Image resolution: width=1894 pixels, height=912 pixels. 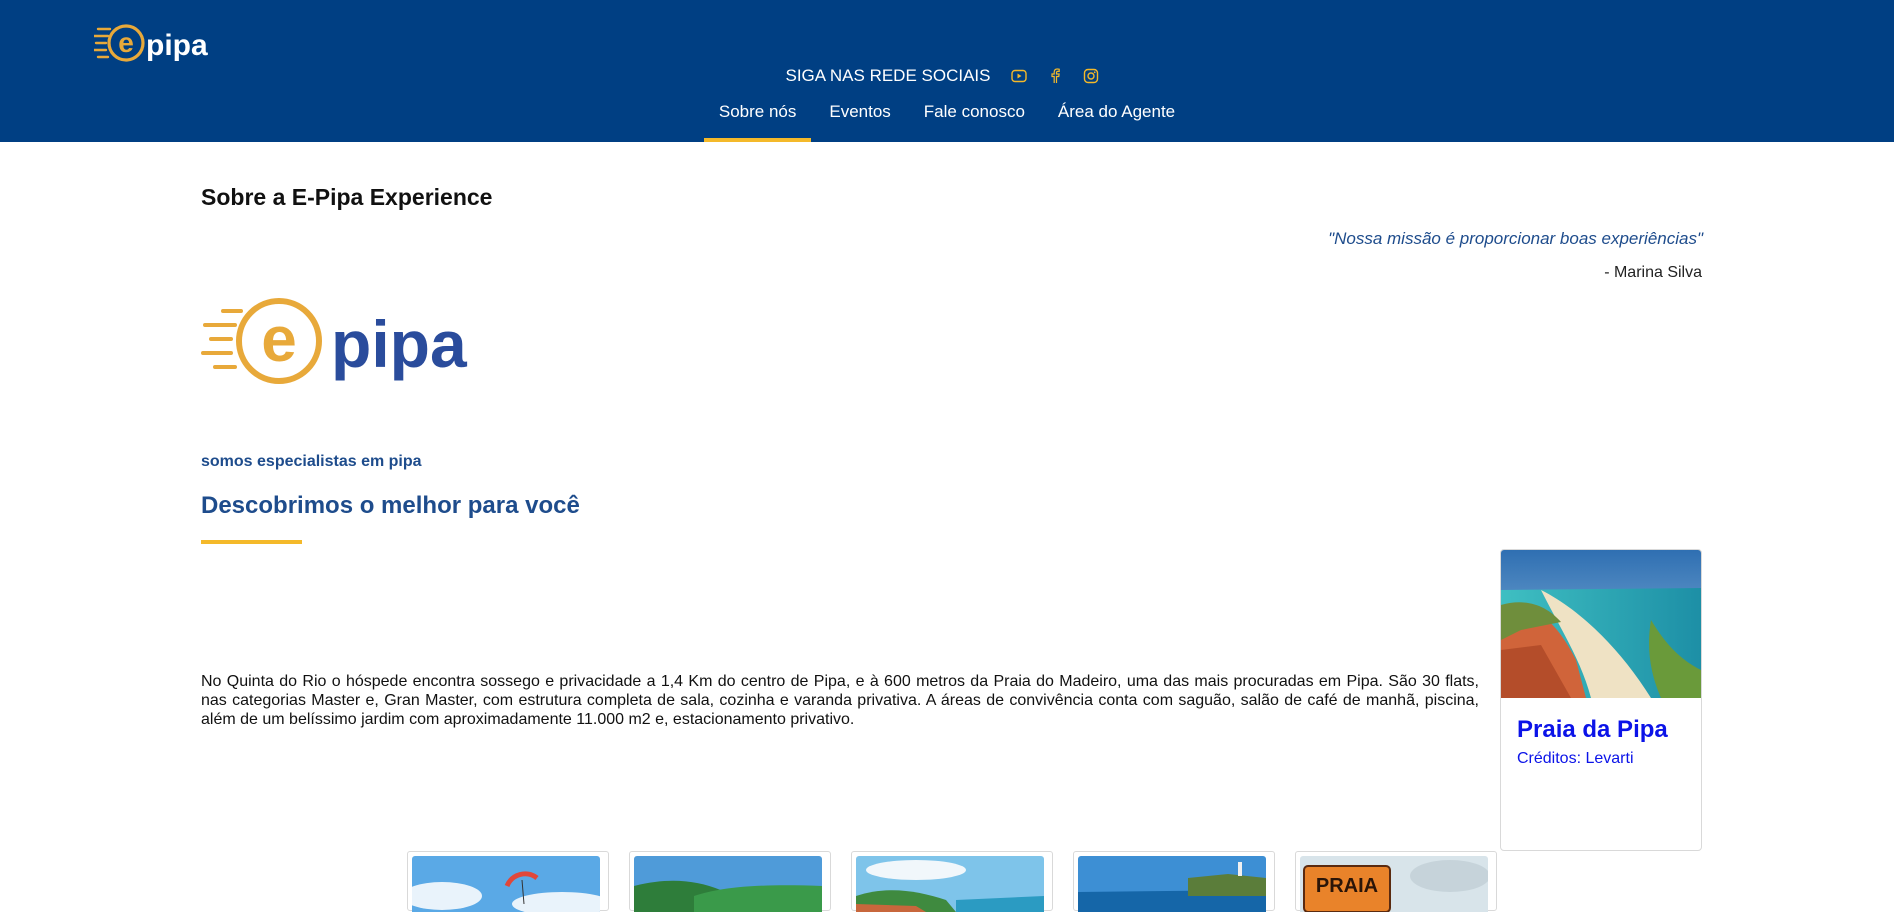 I want to click on nav-eventos: Eventos, so click(x=859, y=121).